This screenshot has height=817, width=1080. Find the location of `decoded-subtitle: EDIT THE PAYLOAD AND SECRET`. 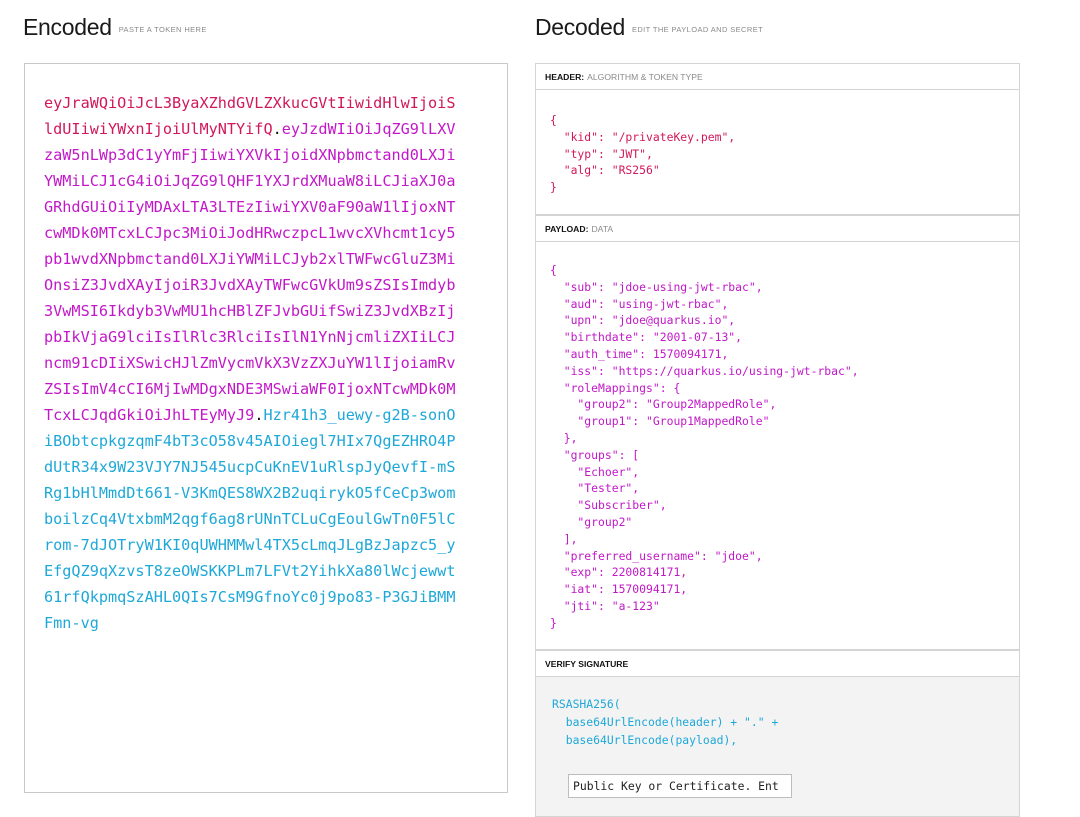

decoded-subtitle: EDIT THE PAYLOAD AND SECRET is located at coordinates (697, 29).